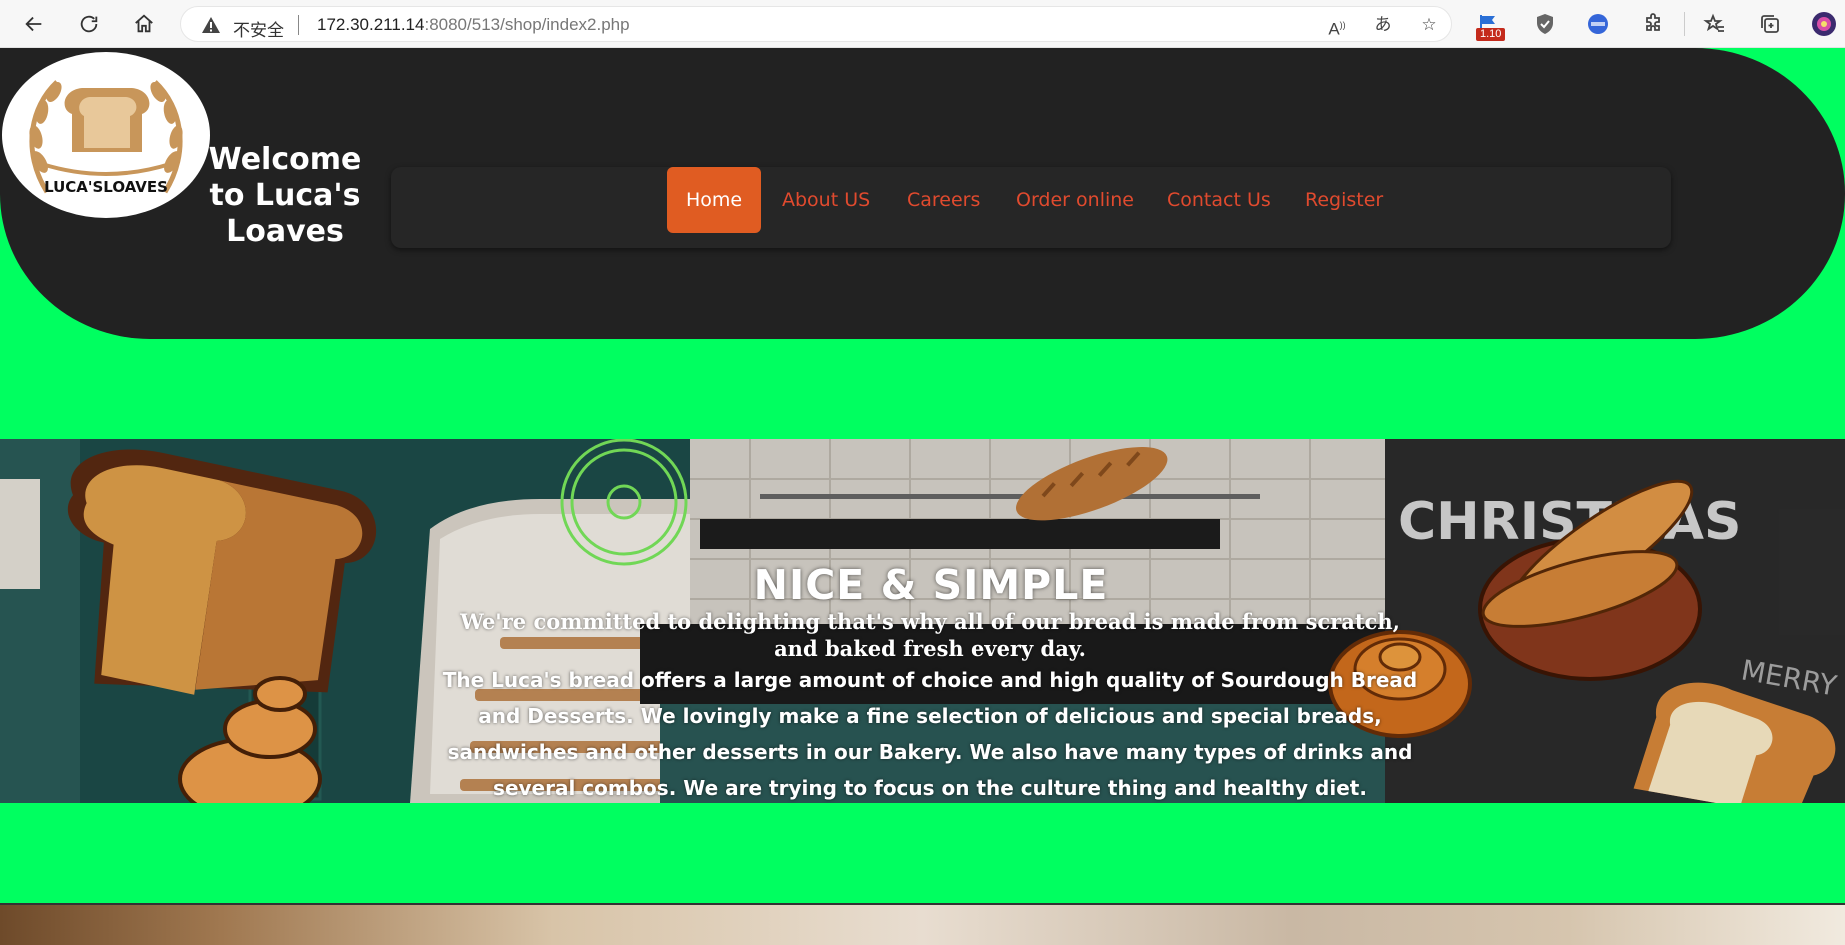  I want to click on extensions-puzzle-icon, so click(1654, 24).